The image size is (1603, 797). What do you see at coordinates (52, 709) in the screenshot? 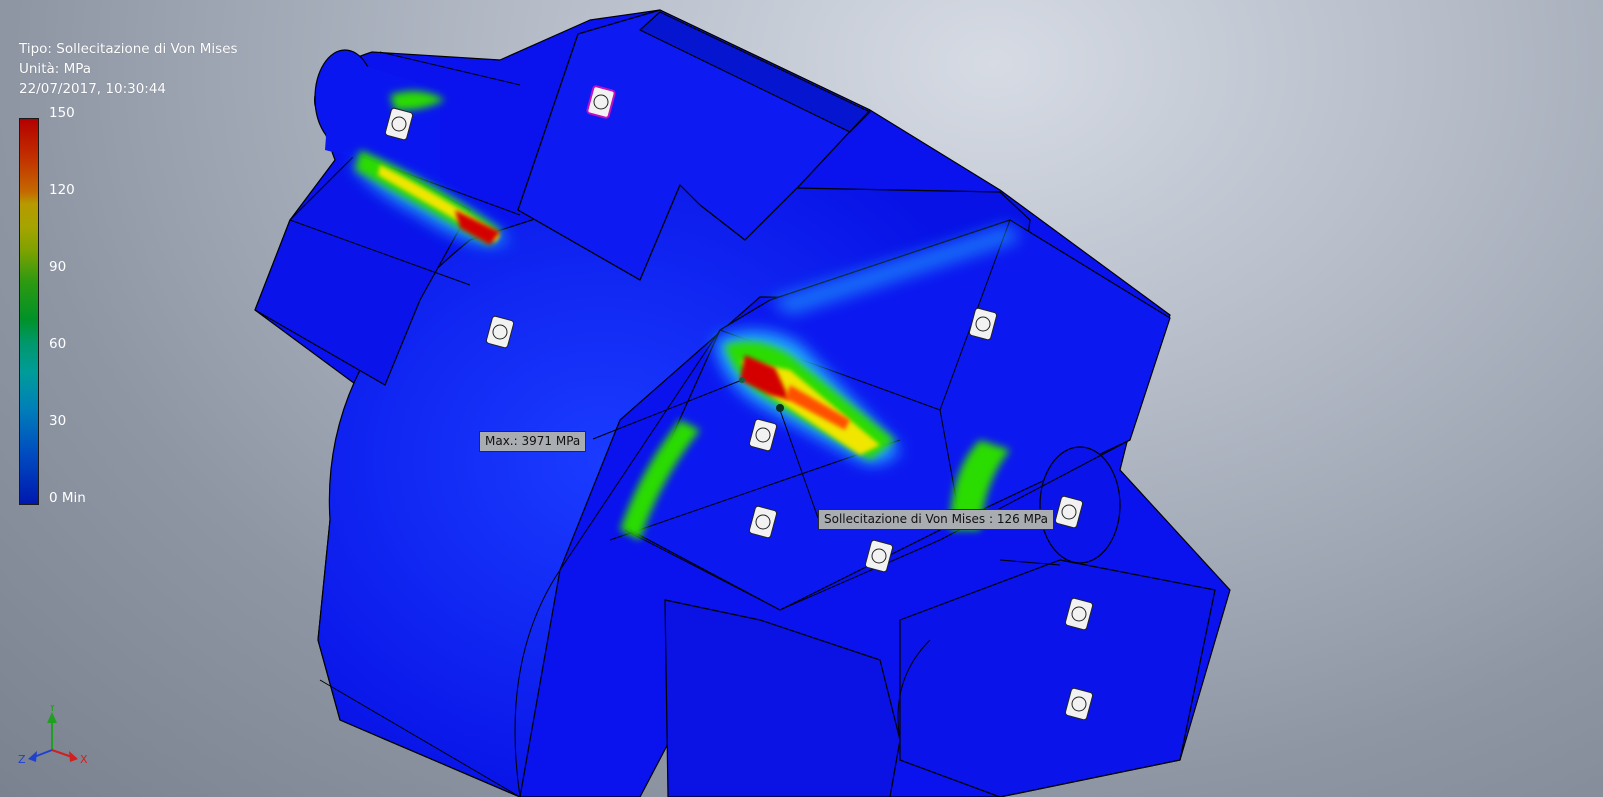
I see `y-axis-label: Y` at bounding box center [52, 709].